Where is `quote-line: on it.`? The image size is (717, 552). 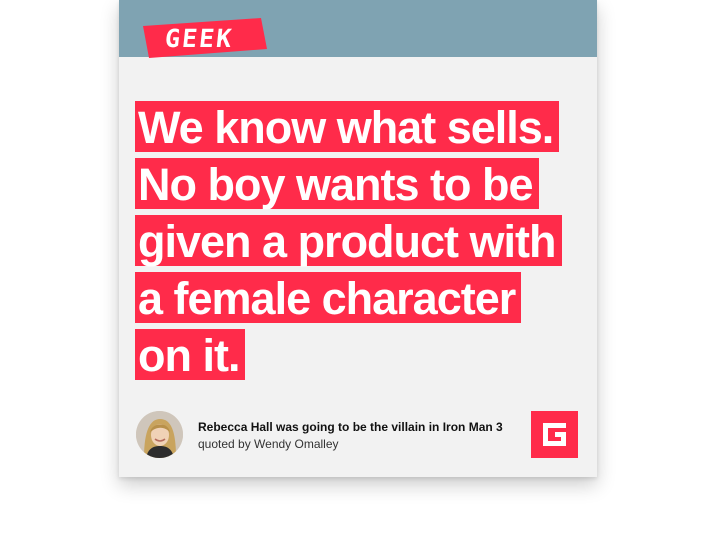
quote-line: on it. is located at coordinates (190, 355).